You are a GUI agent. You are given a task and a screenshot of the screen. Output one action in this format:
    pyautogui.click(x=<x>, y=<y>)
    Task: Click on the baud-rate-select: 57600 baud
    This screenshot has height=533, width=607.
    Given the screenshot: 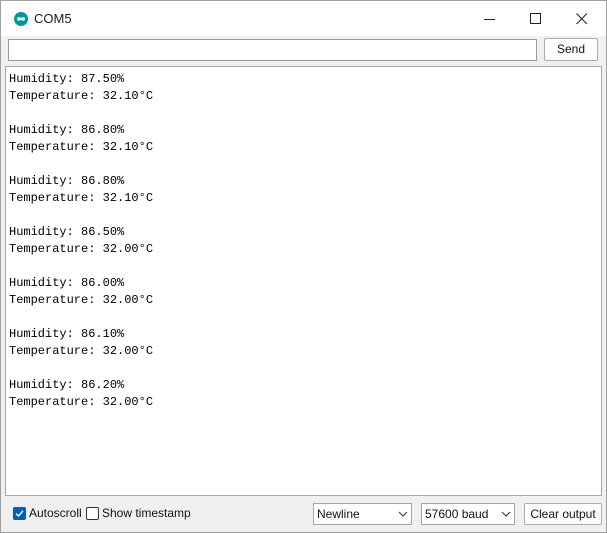 What is the action you would take?
    pyautogui.click(x=468, y=514)
    